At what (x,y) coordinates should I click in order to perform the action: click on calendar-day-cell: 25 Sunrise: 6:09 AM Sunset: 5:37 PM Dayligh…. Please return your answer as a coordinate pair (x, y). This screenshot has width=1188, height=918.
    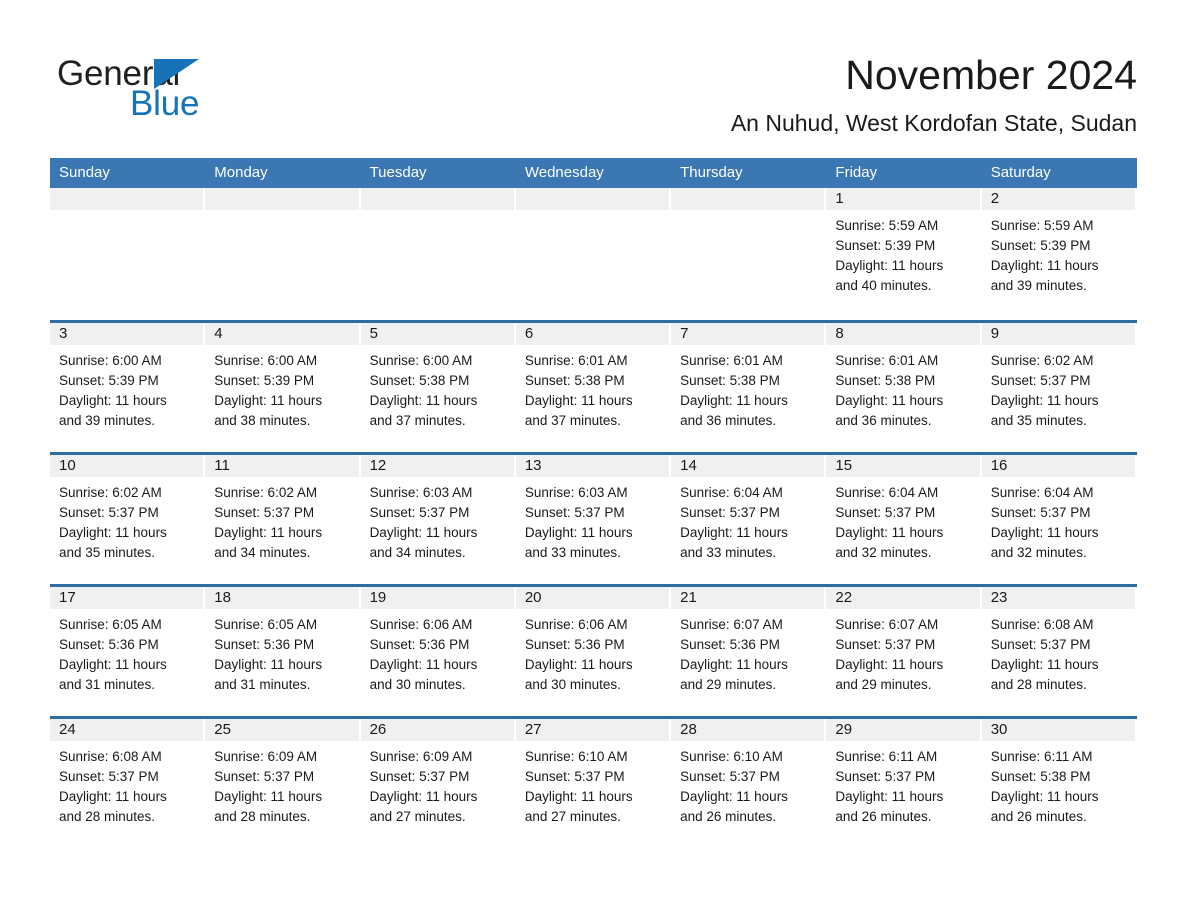
    Looking at the image, I should click on (283, 783).